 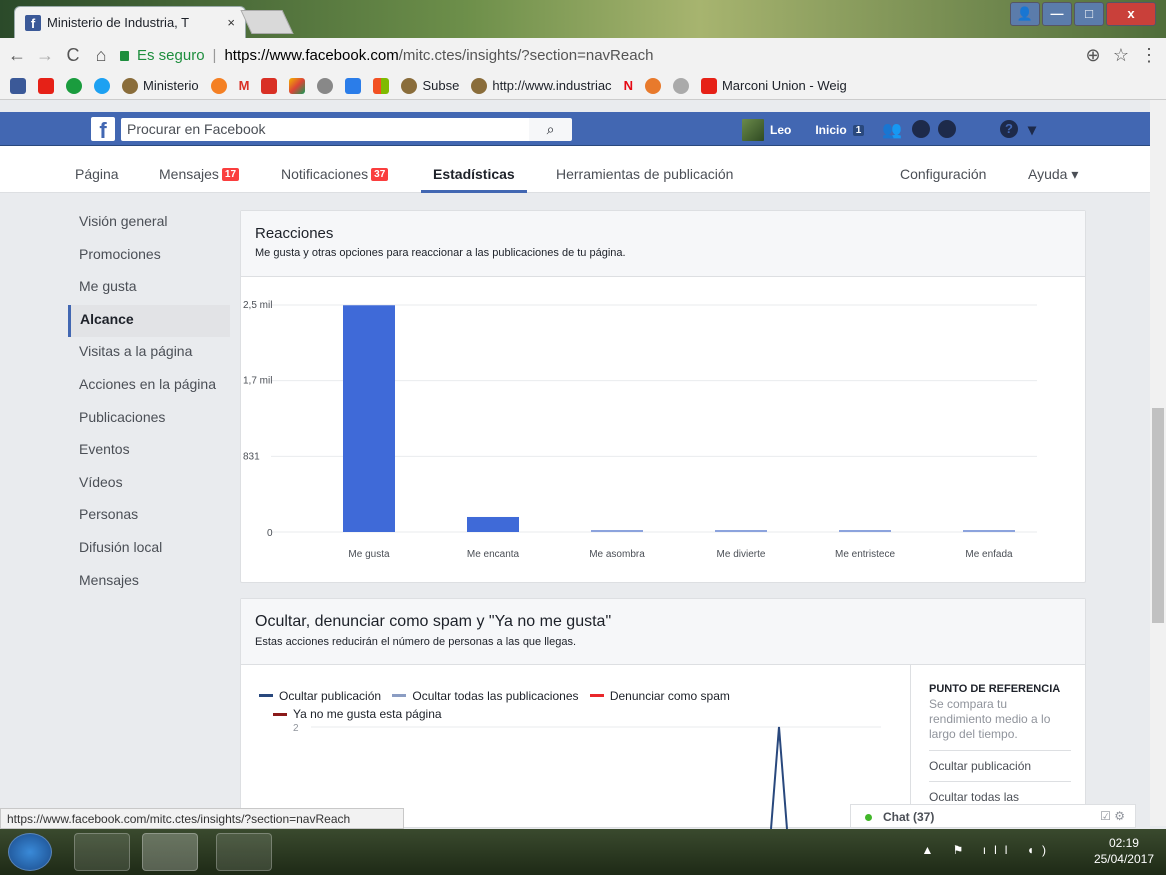 What do you see at coordinates (430, 85) in the screenshot?
I see `bookmark-subse: Subse` at bounding box center [430, 85].